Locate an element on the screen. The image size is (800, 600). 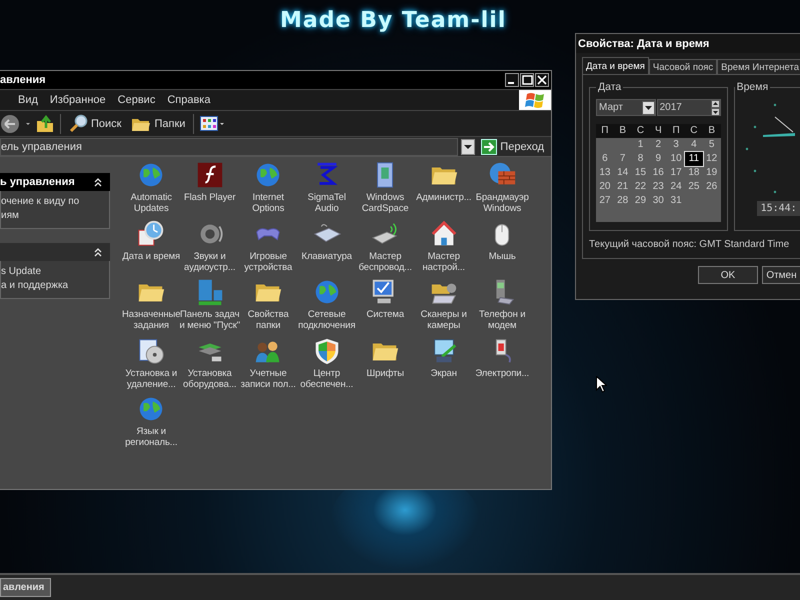
calendar-day: 31 is located at coordinates (676, 201).